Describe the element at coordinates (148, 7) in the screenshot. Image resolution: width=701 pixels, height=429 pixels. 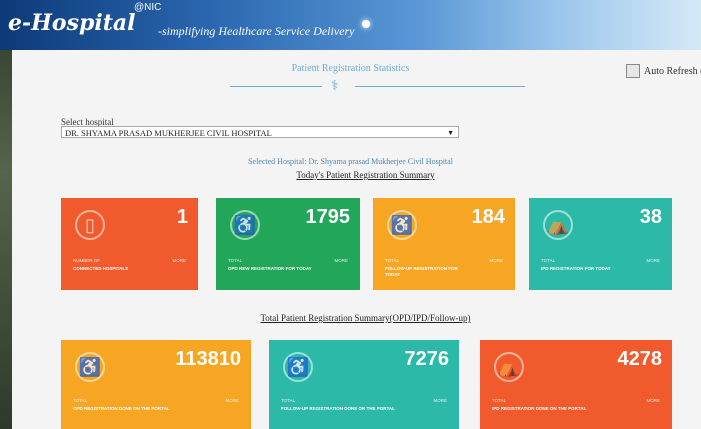
I see `nic-mark: @NIC` at that location.